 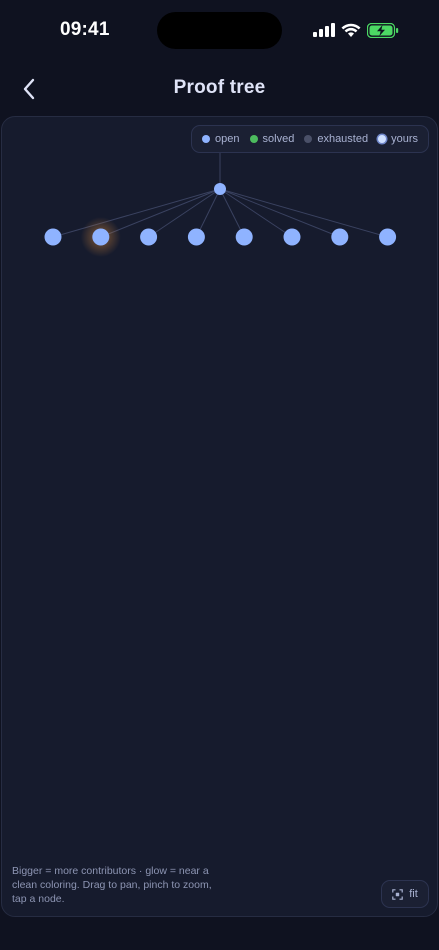 What do you see at coordinates (279, 213) in the screenshot?
I see `tree-edge` at bounding box center [279, 213].